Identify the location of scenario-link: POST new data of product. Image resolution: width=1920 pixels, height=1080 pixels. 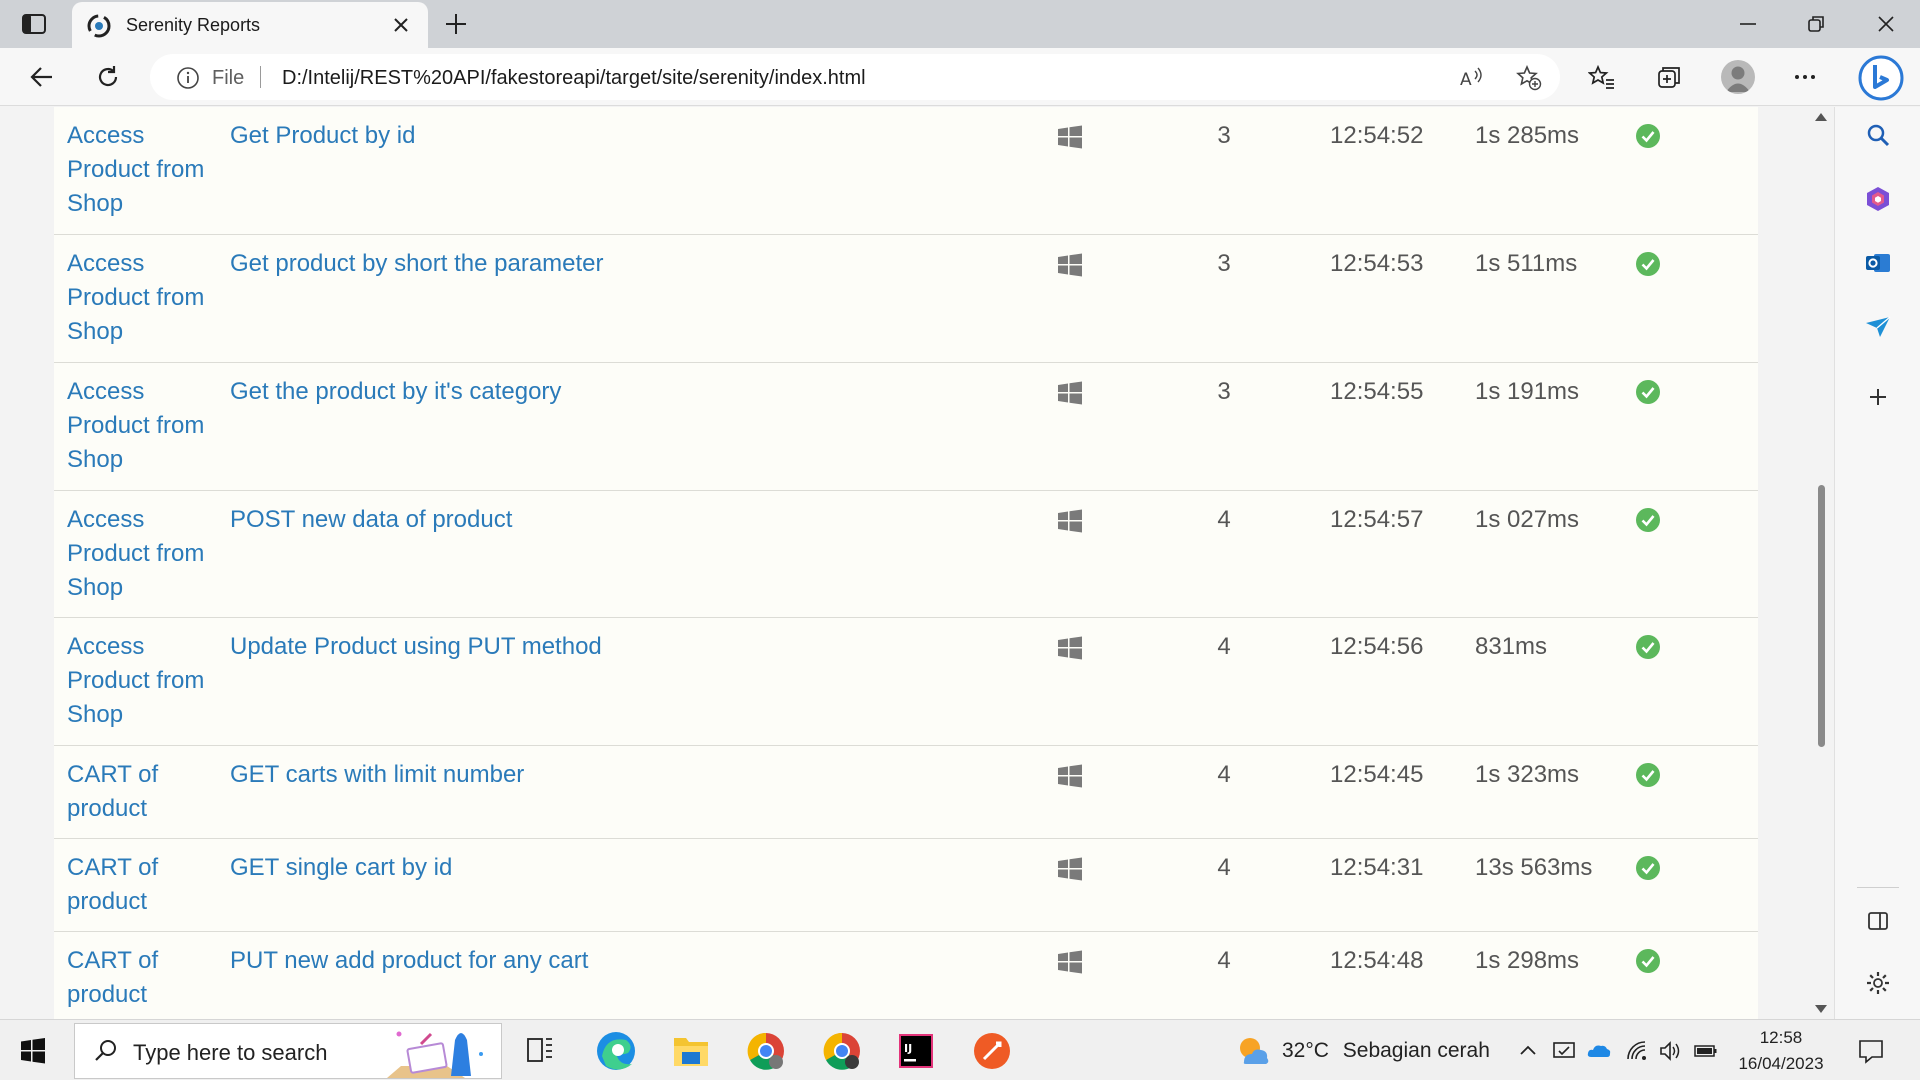
(371, 520).